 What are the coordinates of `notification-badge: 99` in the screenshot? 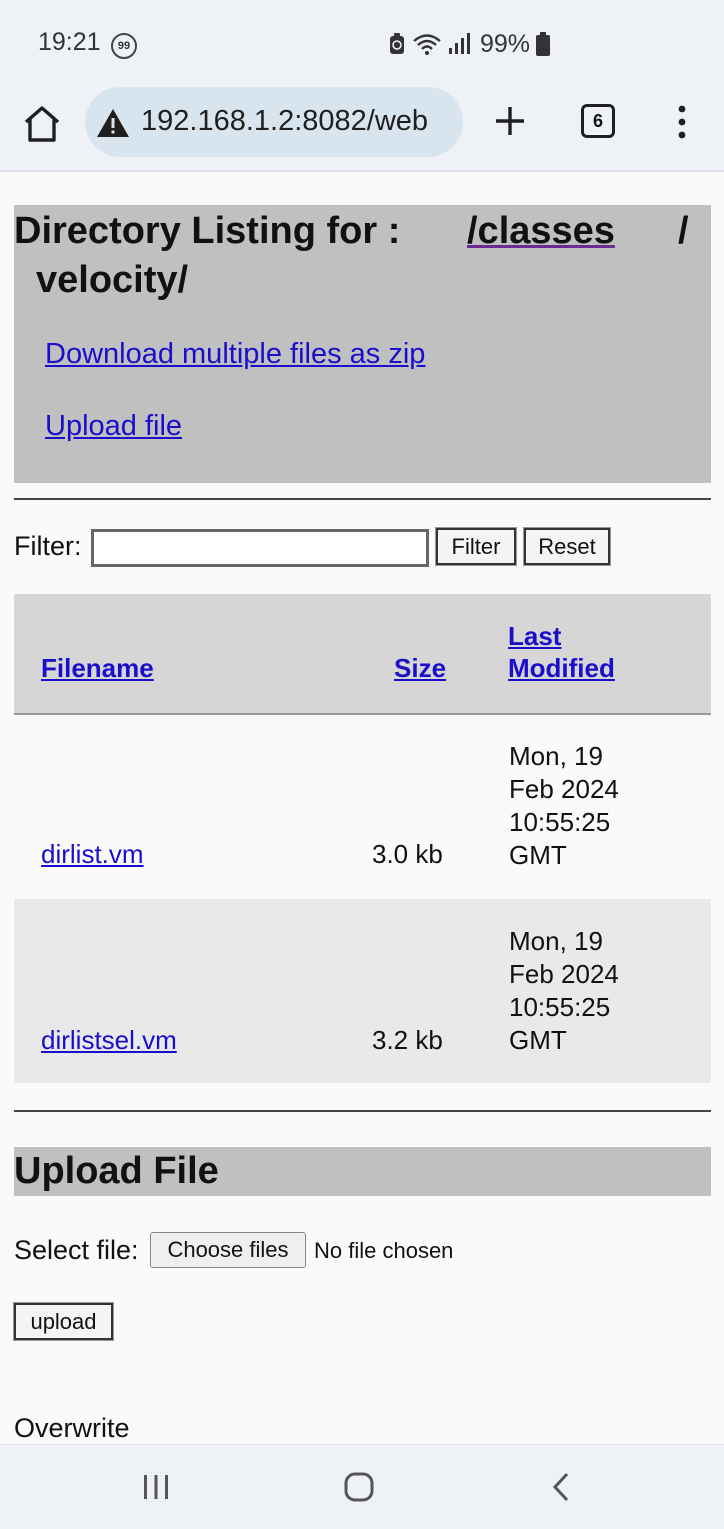 It's located at (124, 46).